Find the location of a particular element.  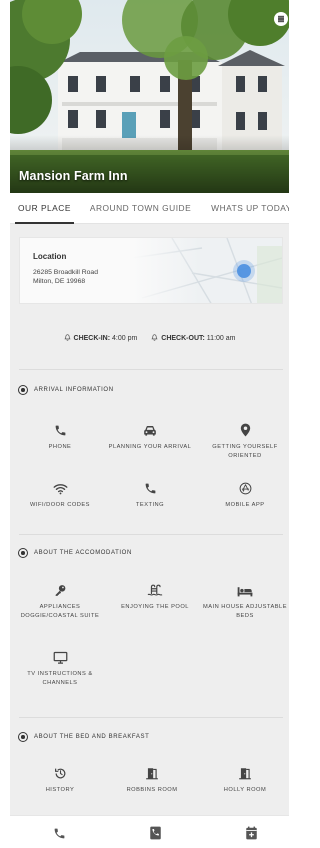

checkin-group: CHECK-IN: 4:00 pm is located at coordinates (101, 338).